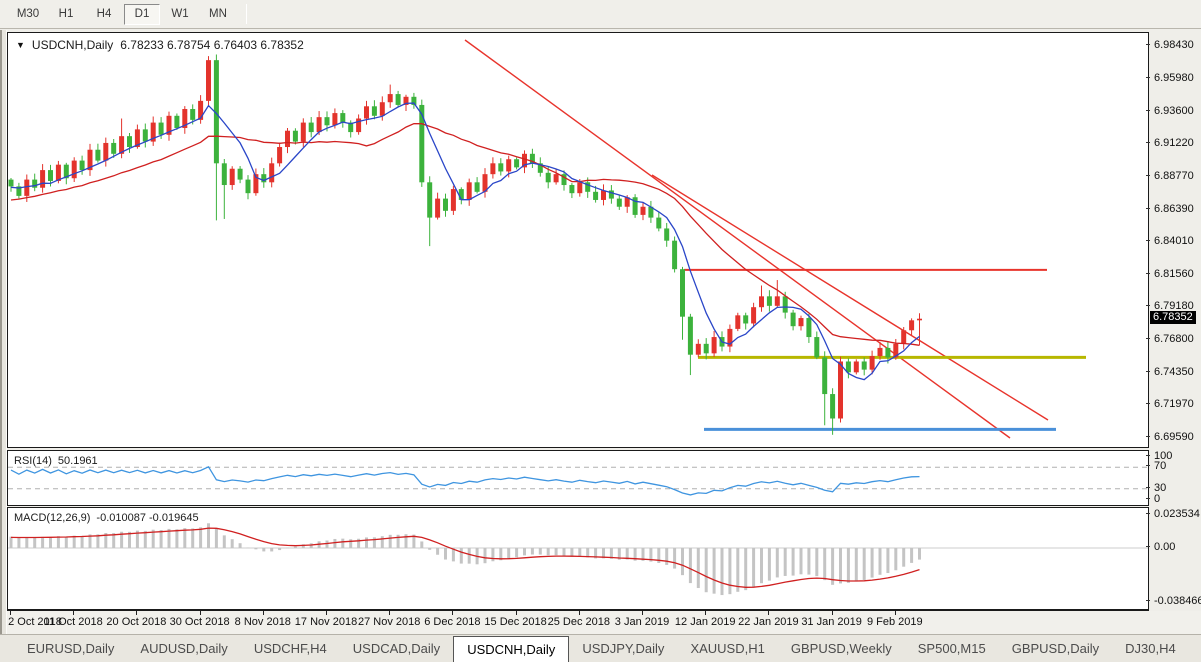 This screenshot has width=1201, height=662. What do you see at coordinates (1055, 648) in the screenshot?
I see `tab-gbpusd-daily: GBPUSD,Daily` at bounding box center [1055, 648].